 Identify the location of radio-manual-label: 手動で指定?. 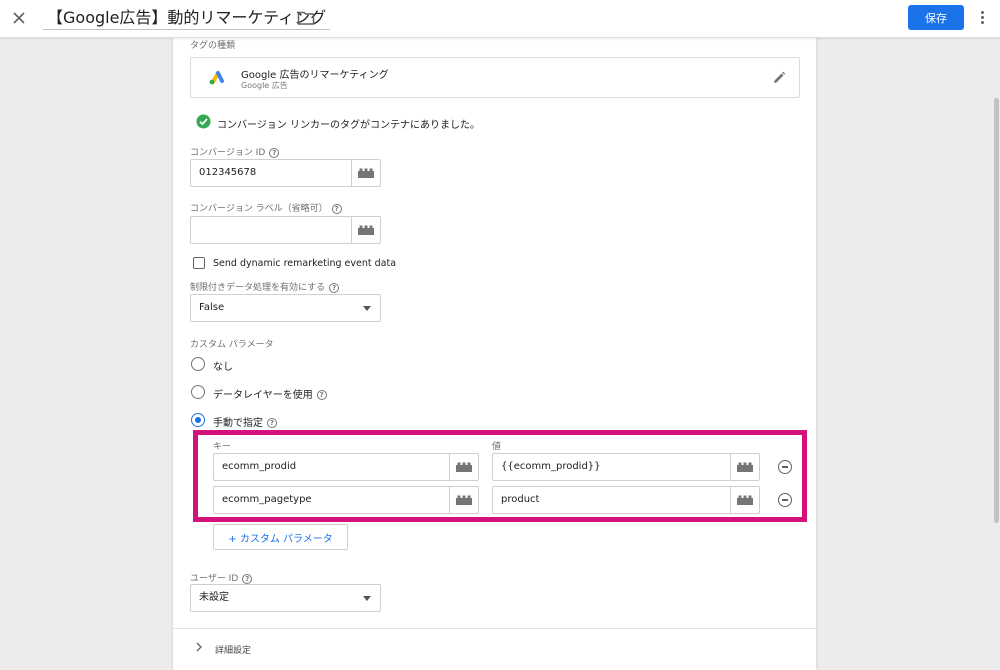
(245, 421).